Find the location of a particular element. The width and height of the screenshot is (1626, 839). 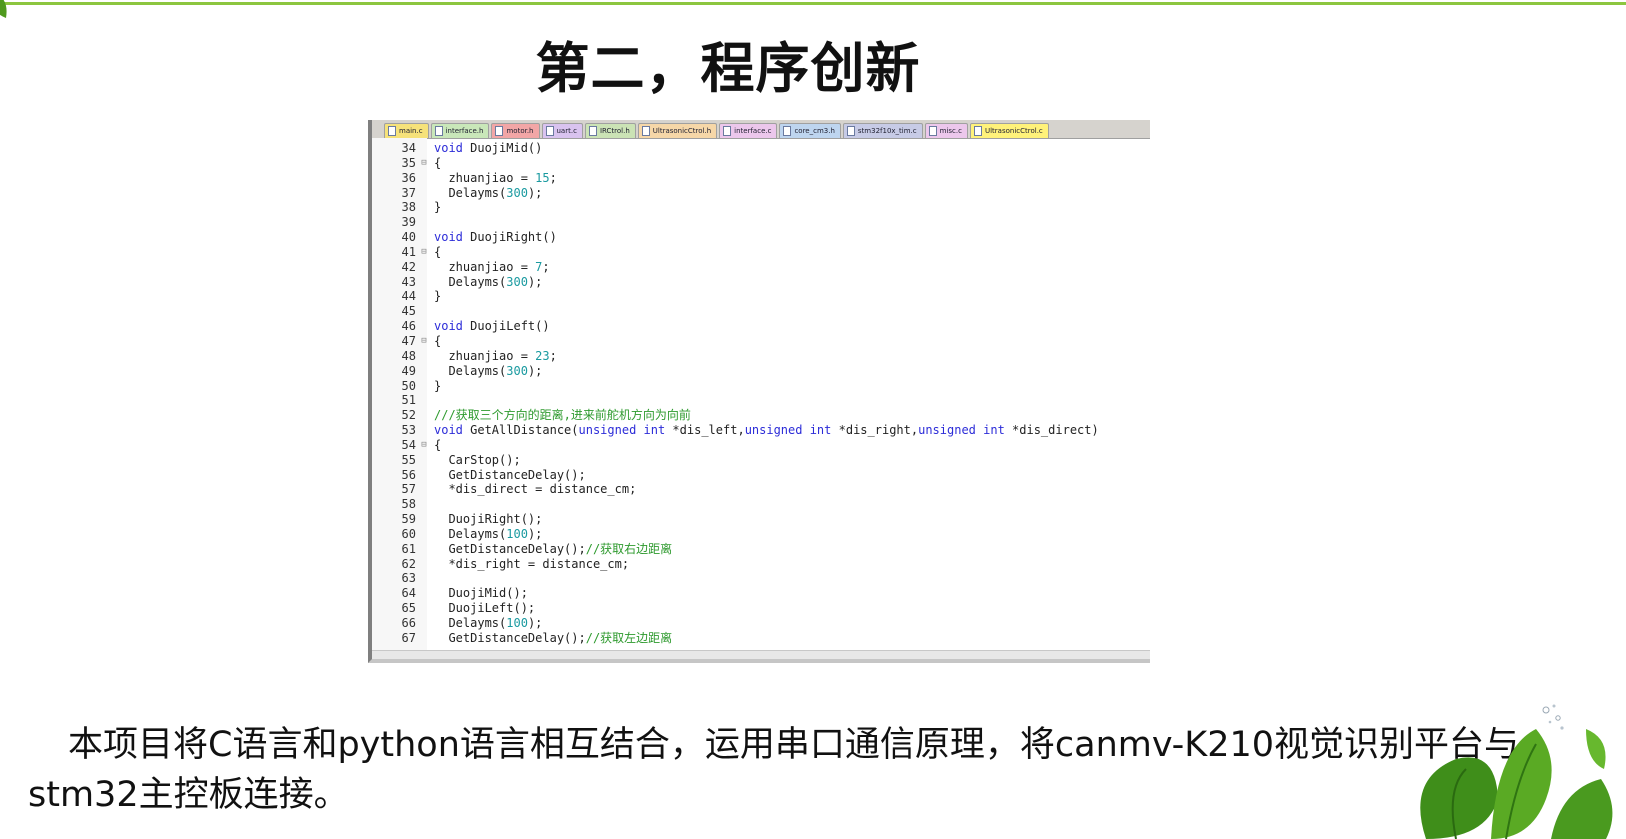

line-number: 35 is located at coordinates (408, 162).